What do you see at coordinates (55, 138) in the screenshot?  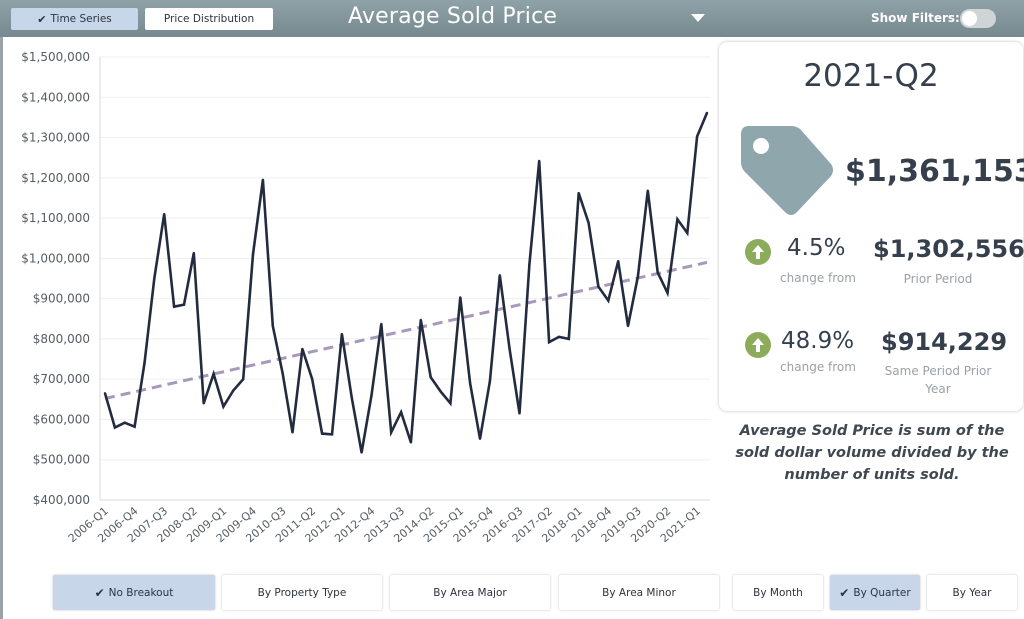 I see `y-tick-label: $1,300,000` at bounding box center [55, 138].